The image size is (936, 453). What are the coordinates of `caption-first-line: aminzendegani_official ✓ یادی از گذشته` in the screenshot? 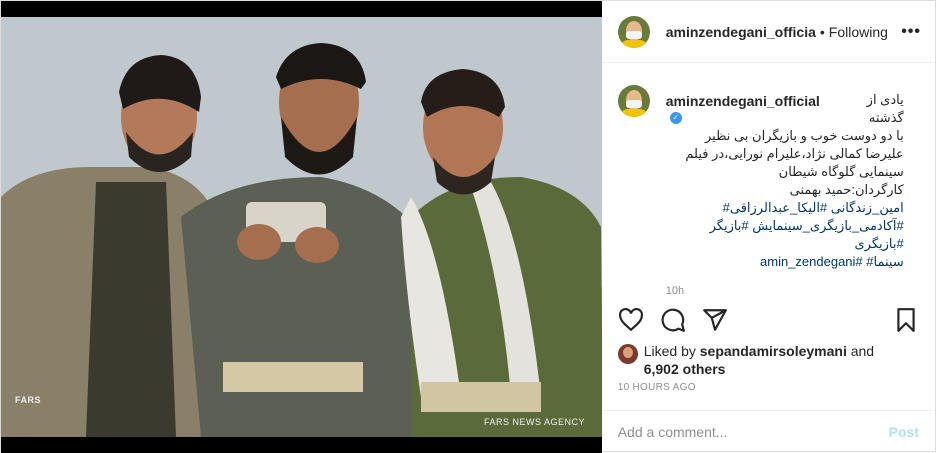 It's located at (785, 109).